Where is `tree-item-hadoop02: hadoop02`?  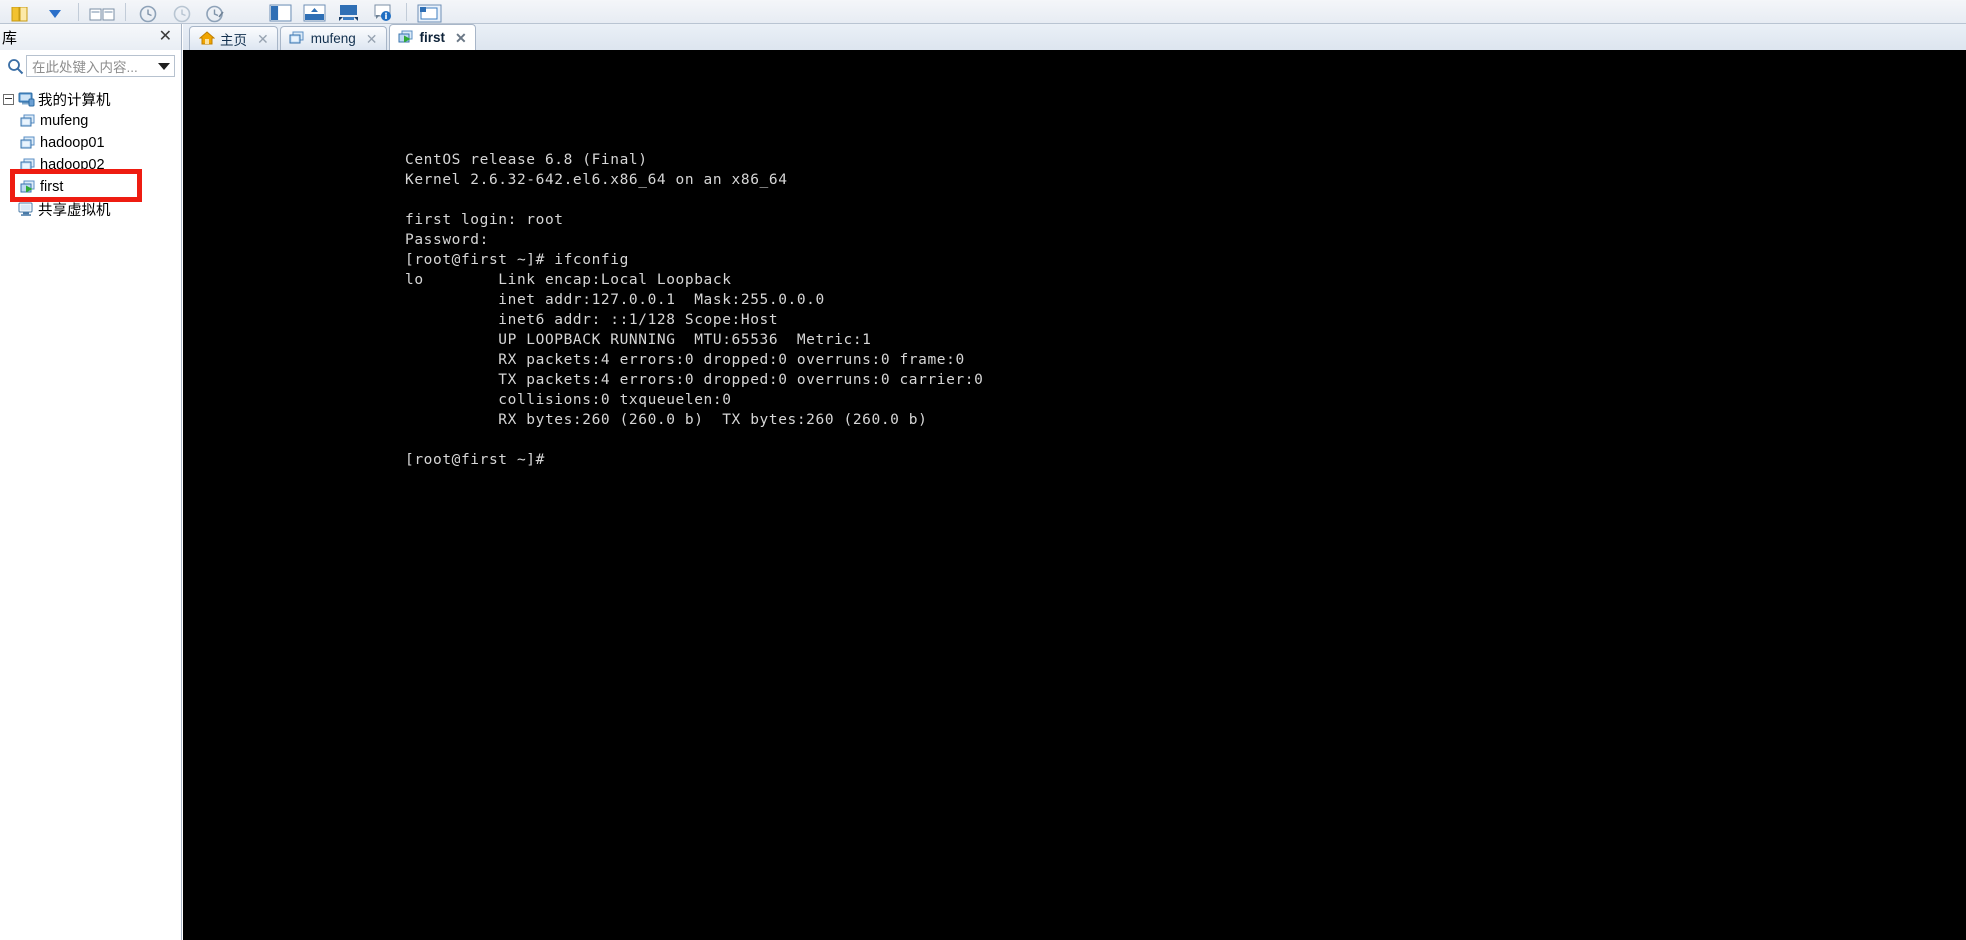
tree-item-hadoop02: hadoop02 is located at coordinates (90, 165).